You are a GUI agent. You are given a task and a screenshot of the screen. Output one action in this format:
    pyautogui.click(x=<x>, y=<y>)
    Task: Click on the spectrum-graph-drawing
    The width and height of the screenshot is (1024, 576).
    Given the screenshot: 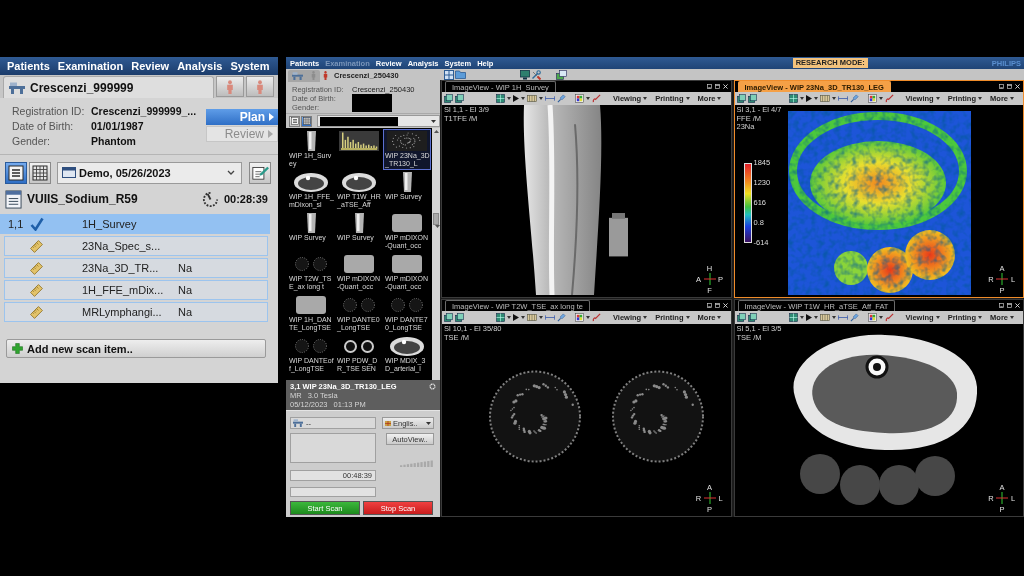 What is the action you would take?
    pyautogui.click(x=359, y=141)
    